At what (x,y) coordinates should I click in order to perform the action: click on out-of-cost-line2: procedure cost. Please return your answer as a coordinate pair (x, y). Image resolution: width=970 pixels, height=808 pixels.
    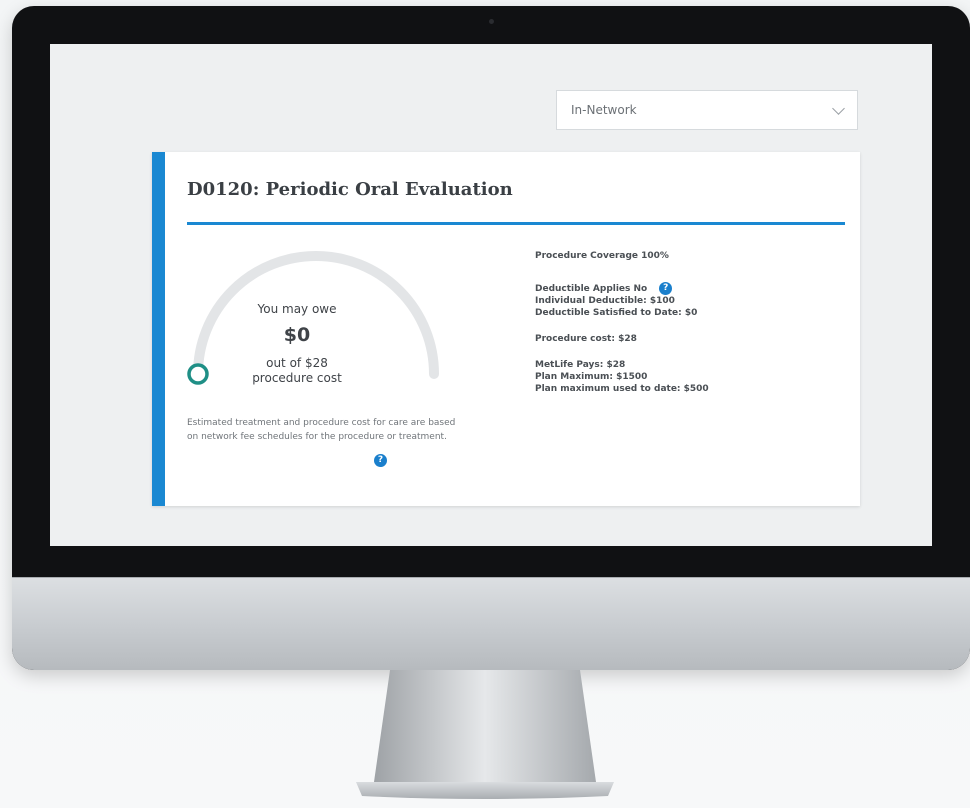
    Looking at the image, I should click on (297, 378).